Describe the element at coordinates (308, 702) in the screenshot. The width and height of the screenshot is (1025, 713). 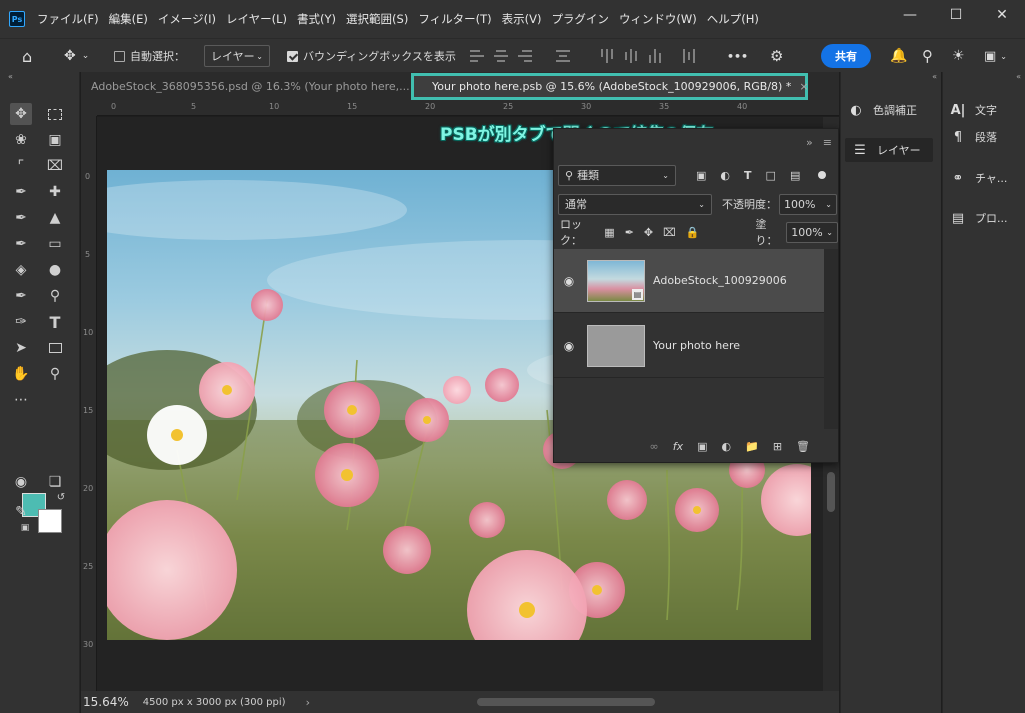
I see `chevron-right-icon: ›` at that location.